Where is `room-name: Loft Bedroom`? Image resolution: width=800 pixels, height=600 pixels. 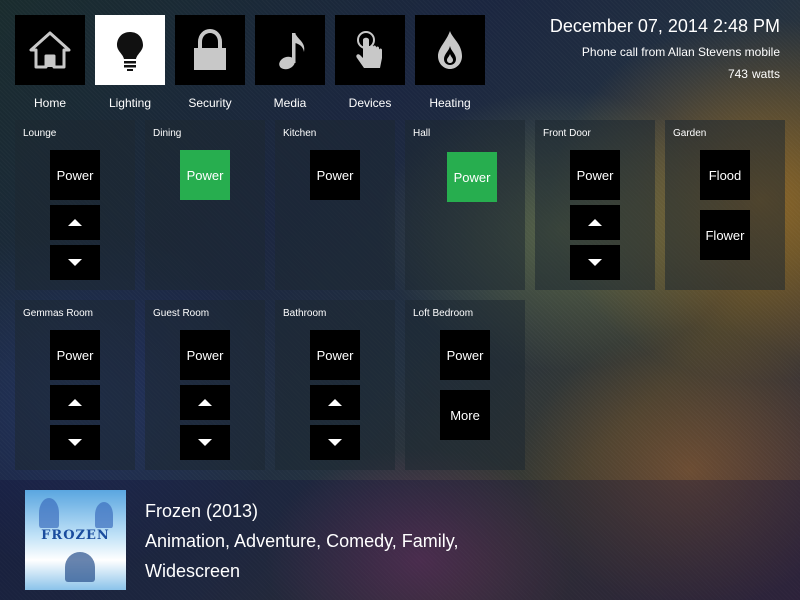
room-name: Loft Bedroom is located at coordinates (443, 313).